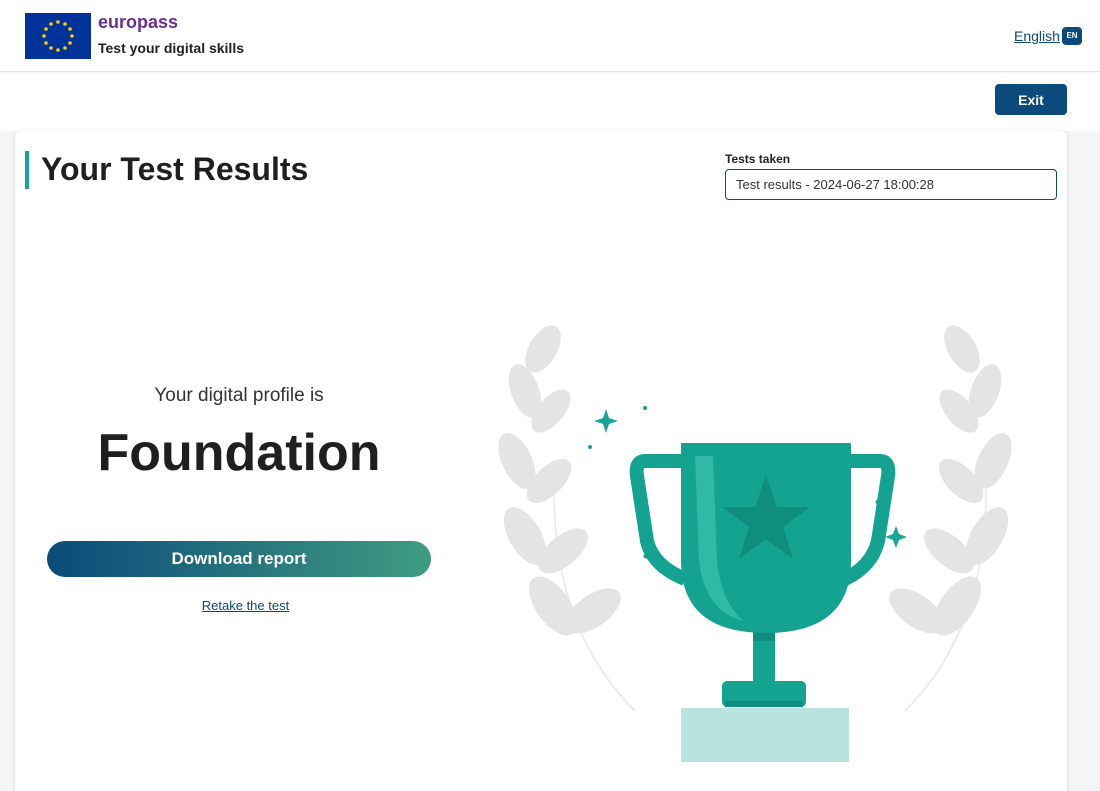 Image resolution: width=1100 pixels, height=791 pixels. I want to click on brand-name: europass, so click(138, 22).